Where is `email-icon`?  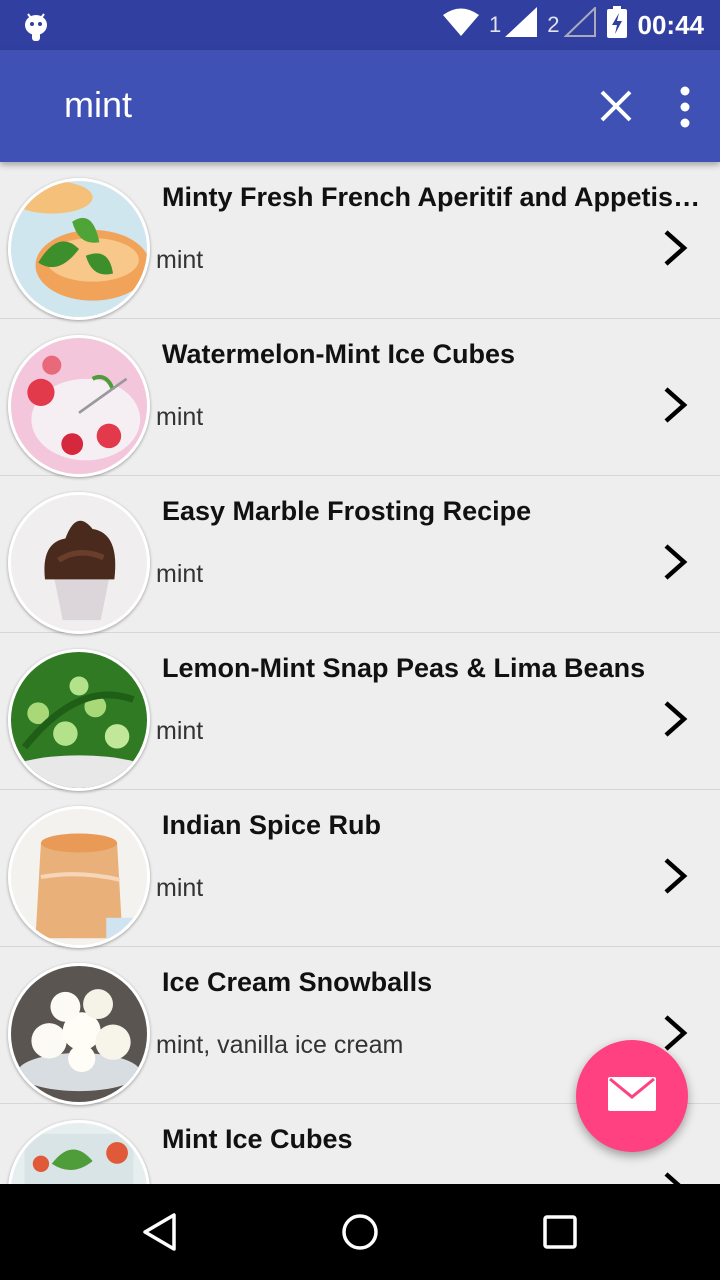
email-icon is located at coordinates (632, 1096).